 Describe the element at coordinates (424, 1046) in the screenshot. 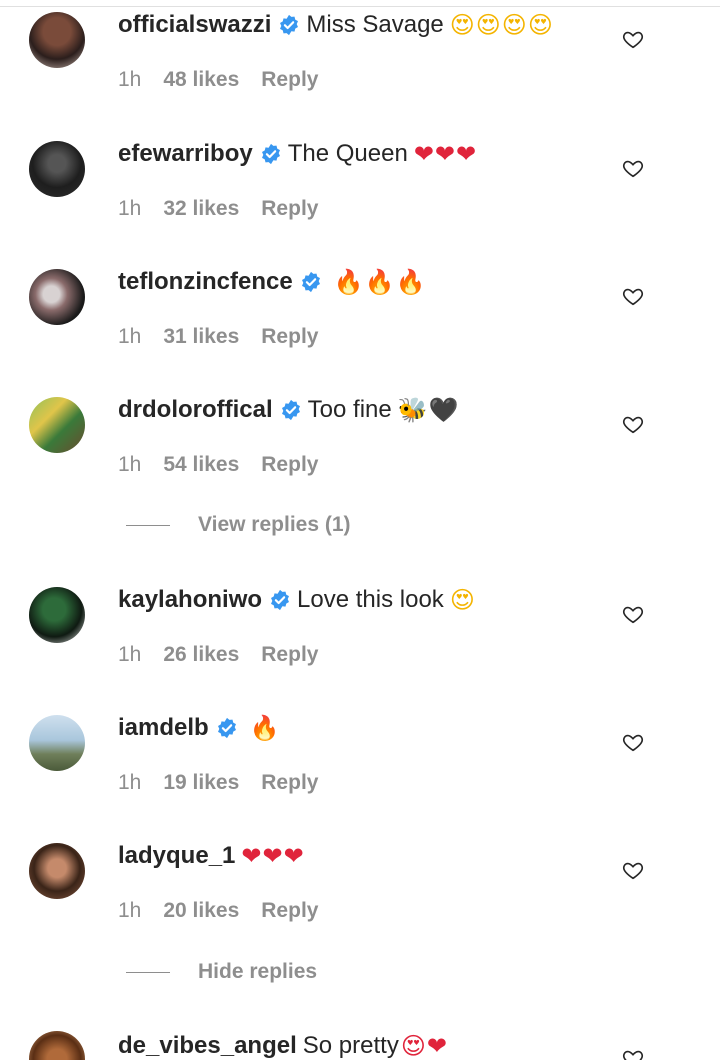

I see `comment-emoji: 😍❤` at that location.